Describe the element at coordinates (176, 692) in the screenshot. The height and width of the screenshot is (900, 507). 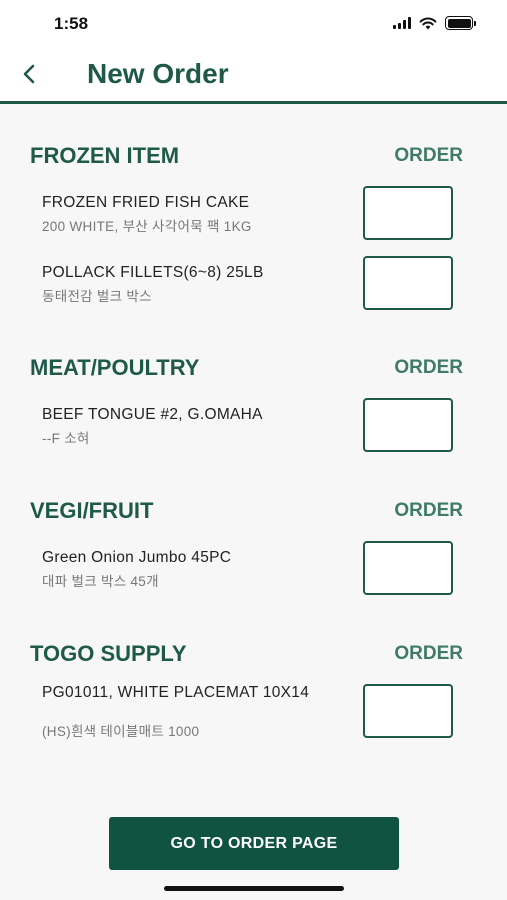
I see `item-name: PG01011, WHITE PLACEMAT 10X14` at that location.